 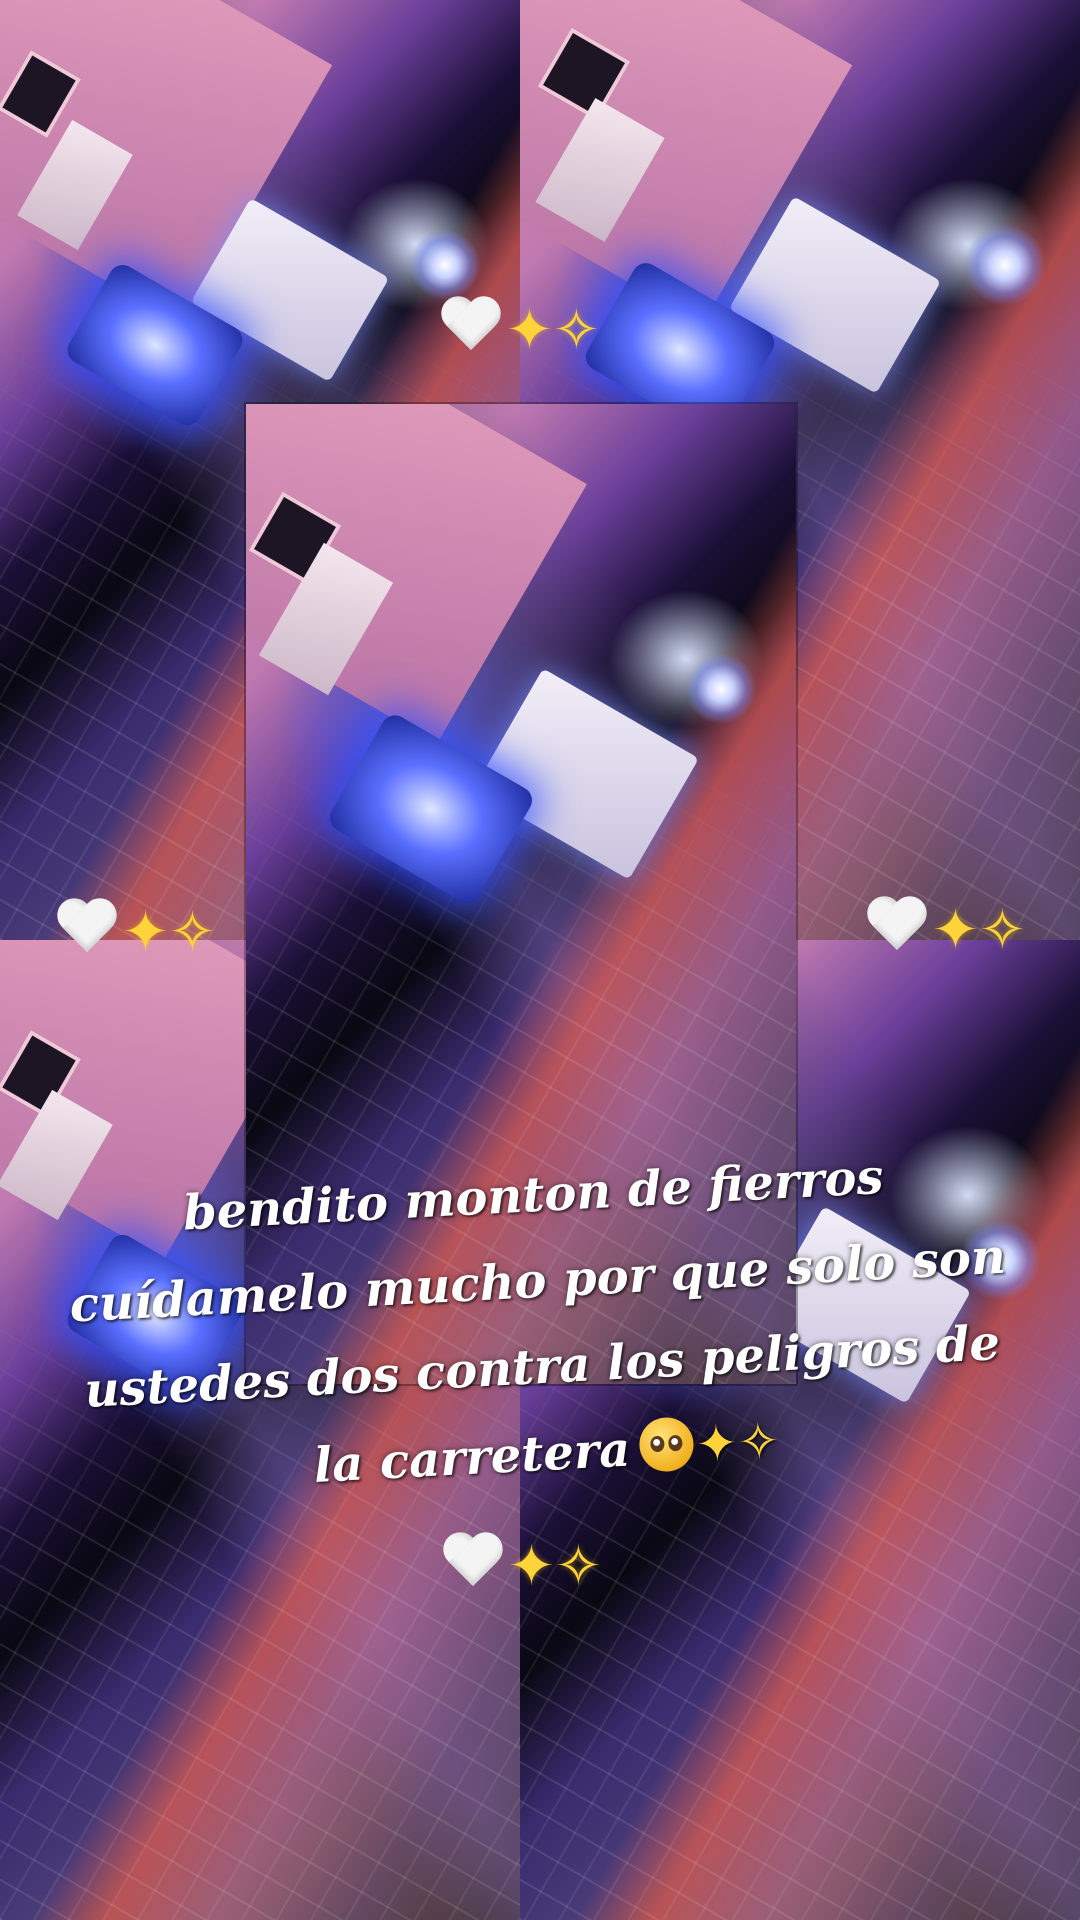 I want to click on heart-sparkles-right: ✦✧, so click(x=946, y=930).